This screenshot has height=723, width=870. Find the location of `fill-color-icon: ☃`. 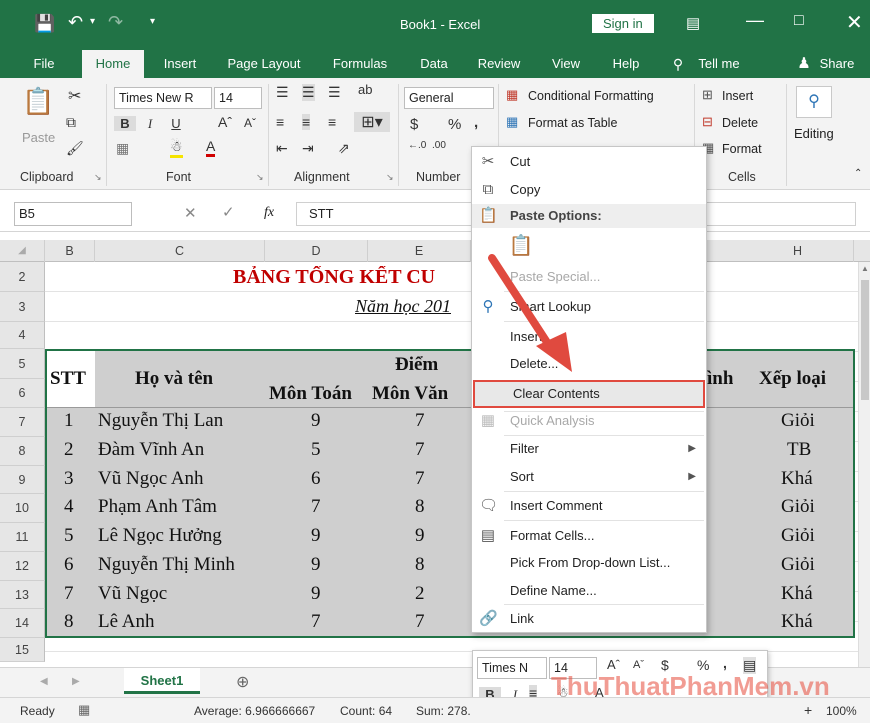

fill-color-icon: ☃ is located at coordinates (176, 148).